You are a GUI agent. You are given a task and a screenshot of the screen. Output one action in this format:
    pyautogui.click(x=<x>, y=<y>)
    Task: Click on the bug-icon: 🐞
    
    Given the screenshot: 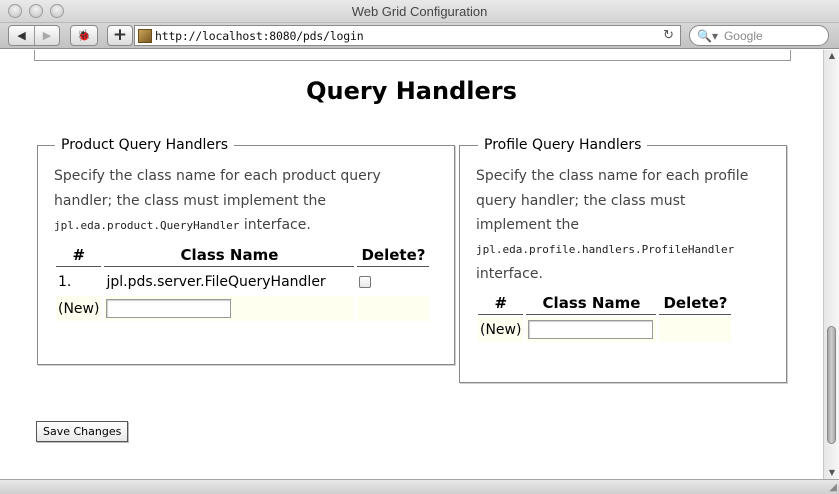 What is the action you would take?
    pyautogui.click(x=84, y=35)
    